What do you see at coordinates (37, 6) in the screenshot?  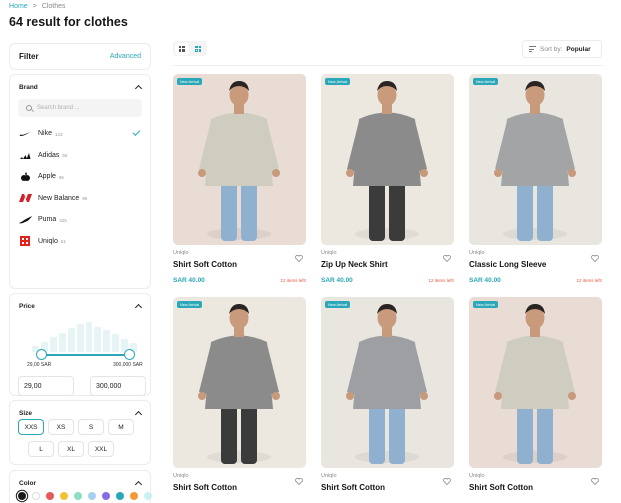 I see `breadcrumb: Home > Clothes` at bounding box center [37, 6].